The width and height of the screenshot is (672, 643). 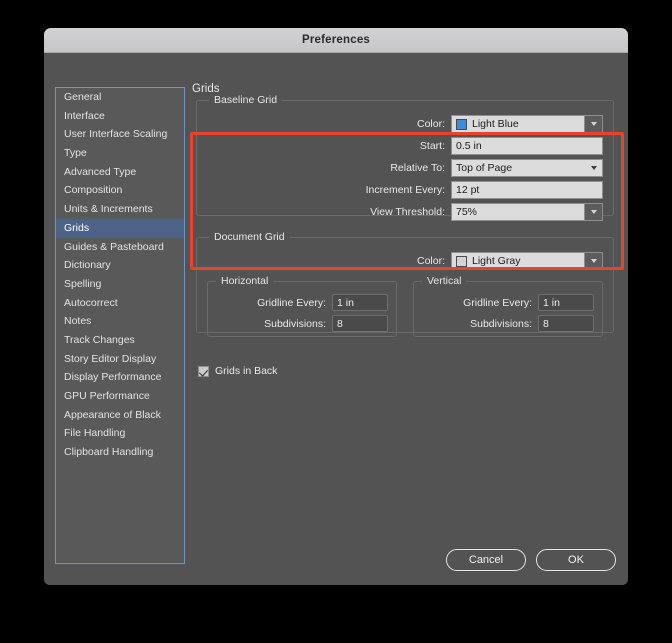 I want to click on sidebar-item-advanced-type: Advanced Type, so click(x=120, y=172).